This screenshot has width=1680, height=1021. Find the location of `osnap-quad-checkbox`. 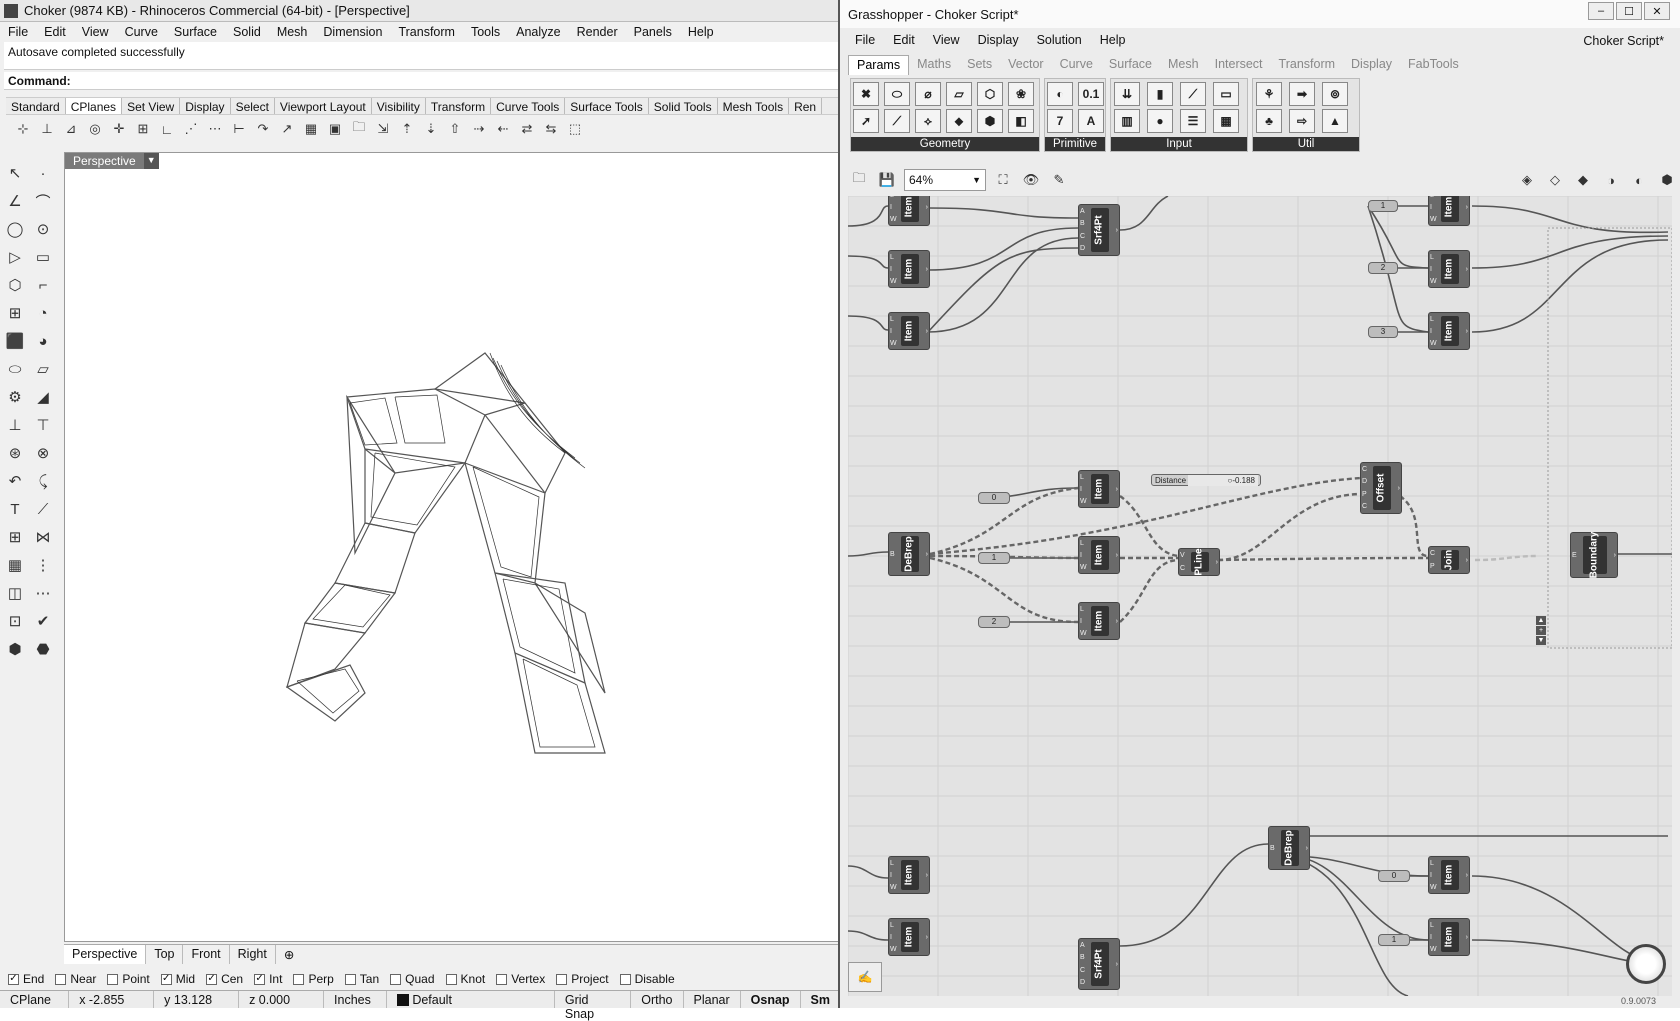

osnap-quad-checkbox is located at coordinates (396, 979).